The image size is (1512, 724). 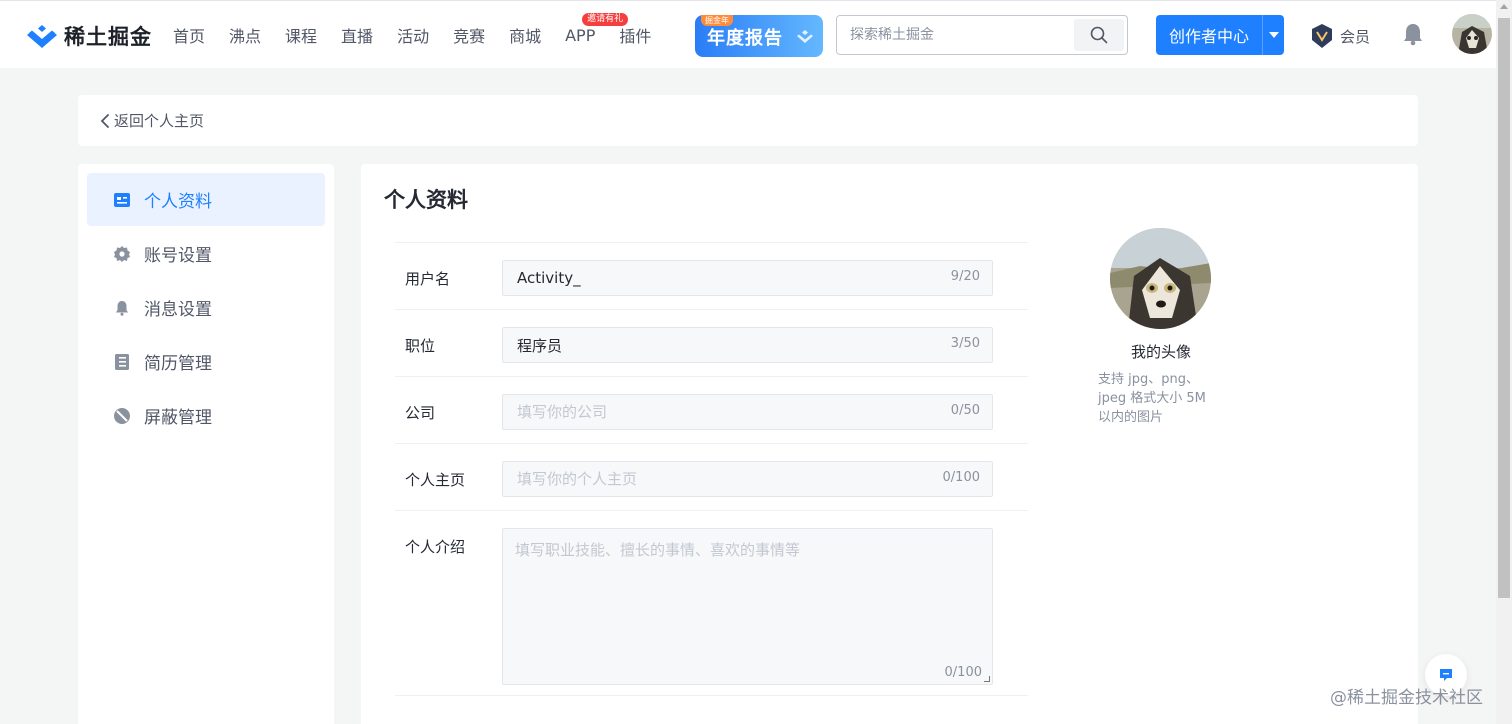 What do you see at coordinates (178, 418) in the screenshot?
I see `sidebar-item-label: 屏蔽管理` at bounding box center [178, 418].